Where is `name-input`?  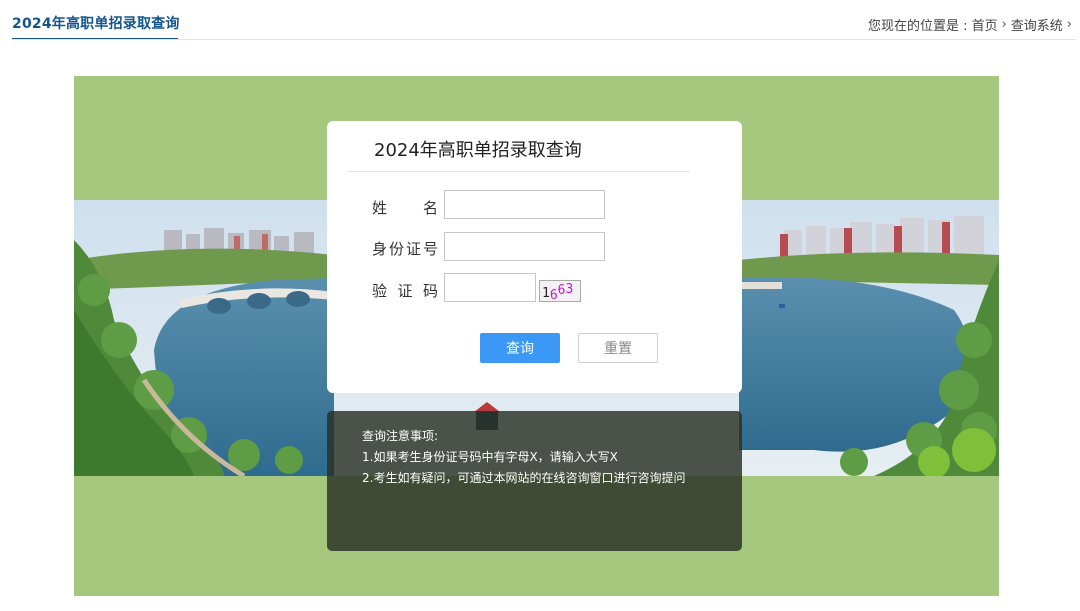 name-input is located at coordinates (524, 204).